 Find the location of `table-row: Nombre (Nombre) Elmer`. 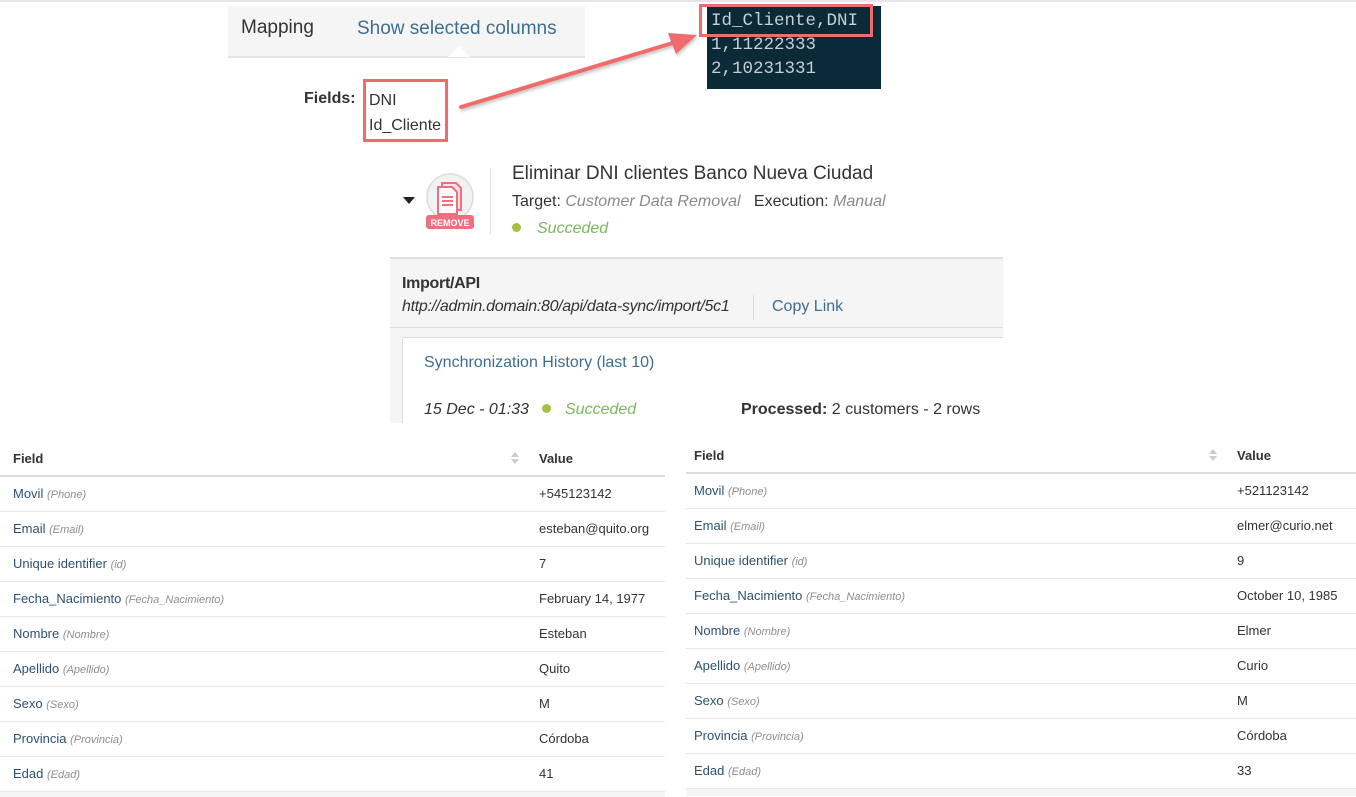

table-row: Nombre (Nombre) Elmer is located at coordinates (1021, 631).